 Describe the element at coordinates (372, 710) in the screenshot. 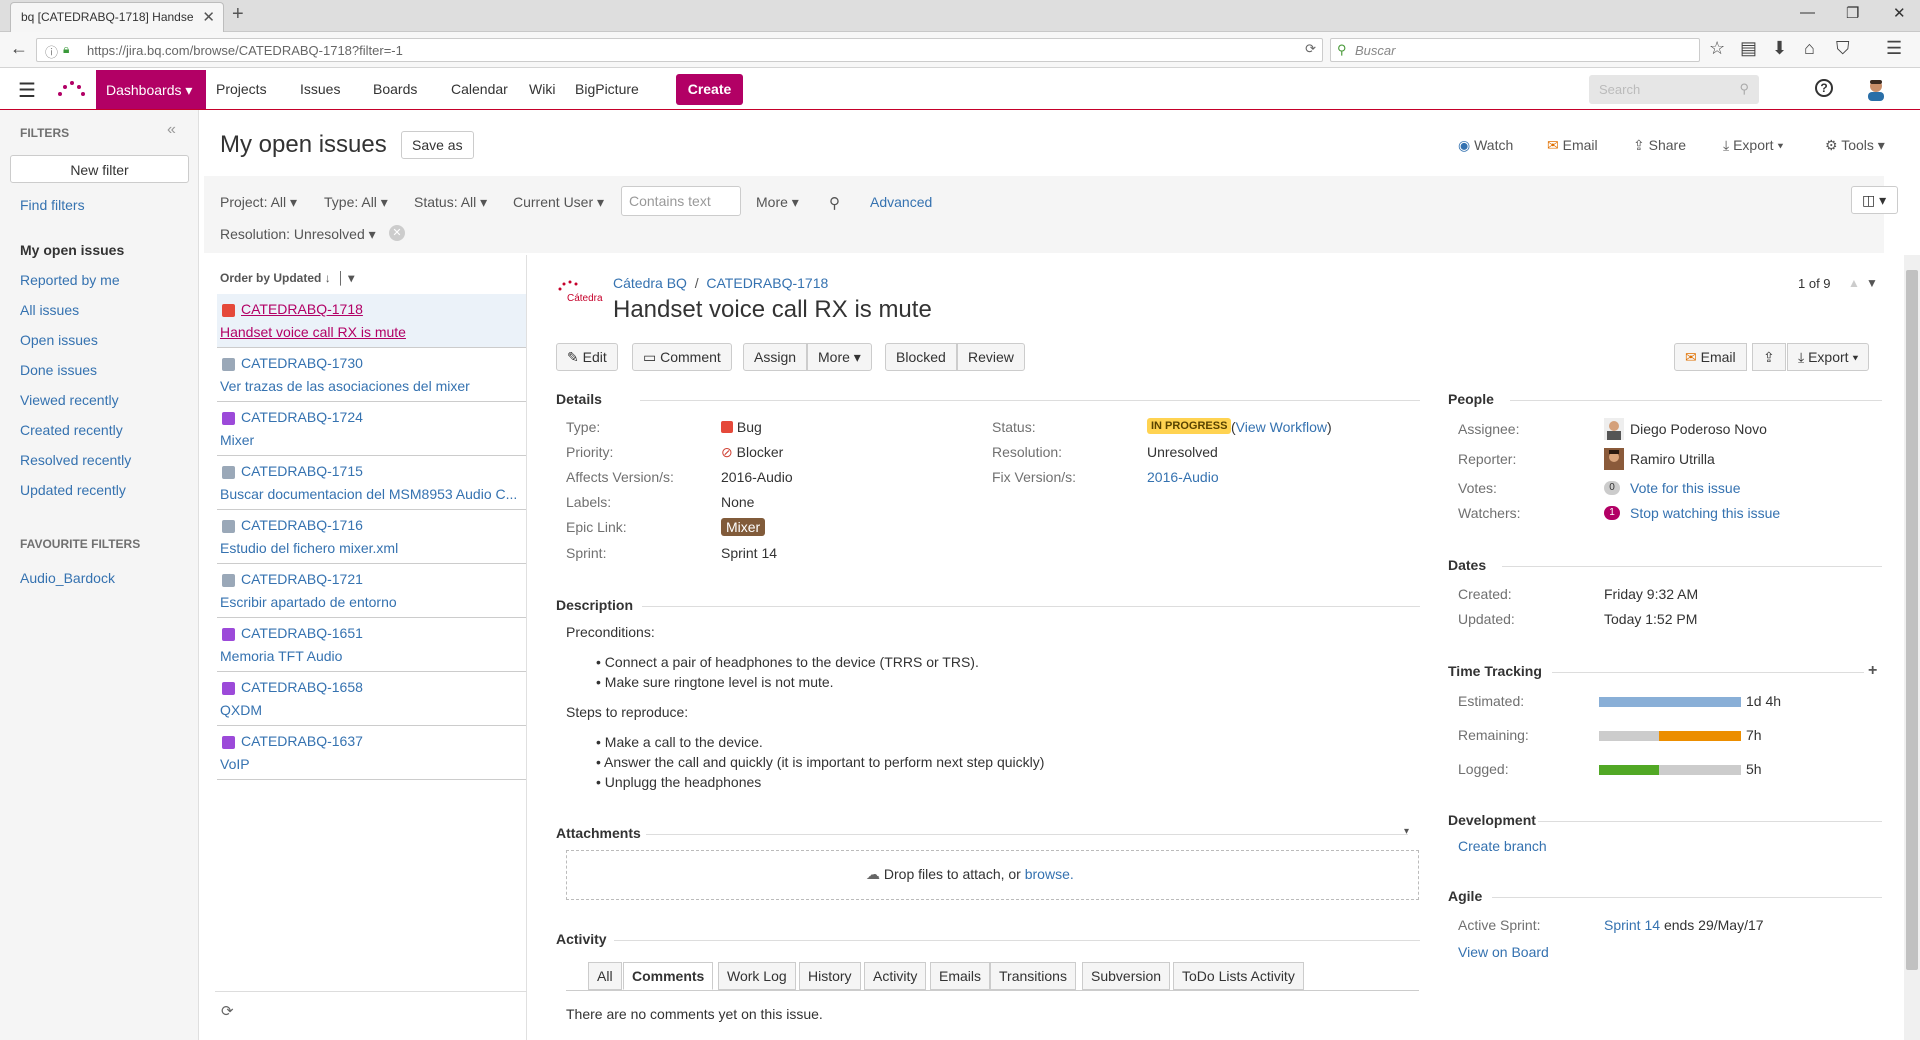

I see `issue-title: QXDM` at that location.